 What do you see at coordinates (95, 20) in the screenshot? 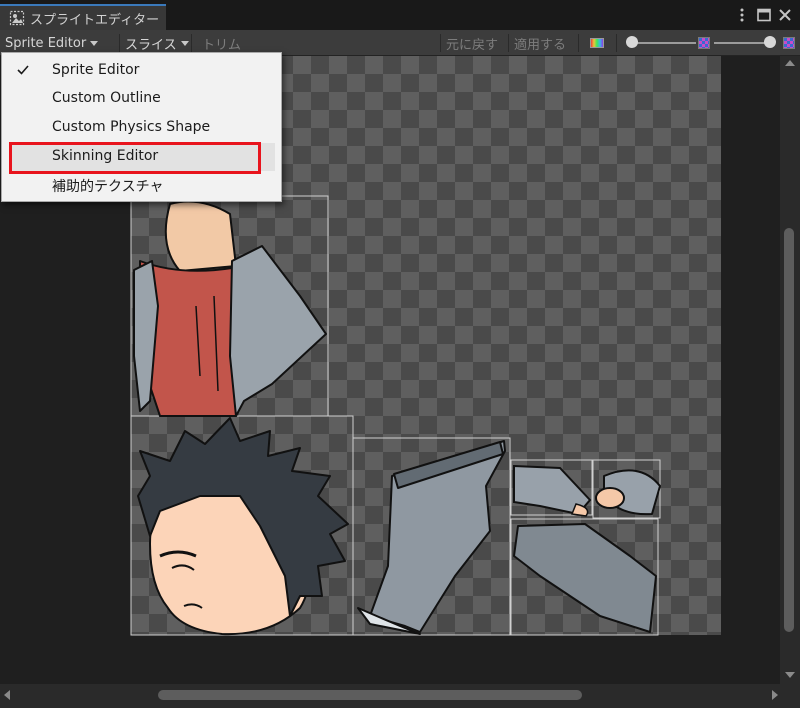
I see `tab-title: スプライトエディター` at bounding box center [95, 20].